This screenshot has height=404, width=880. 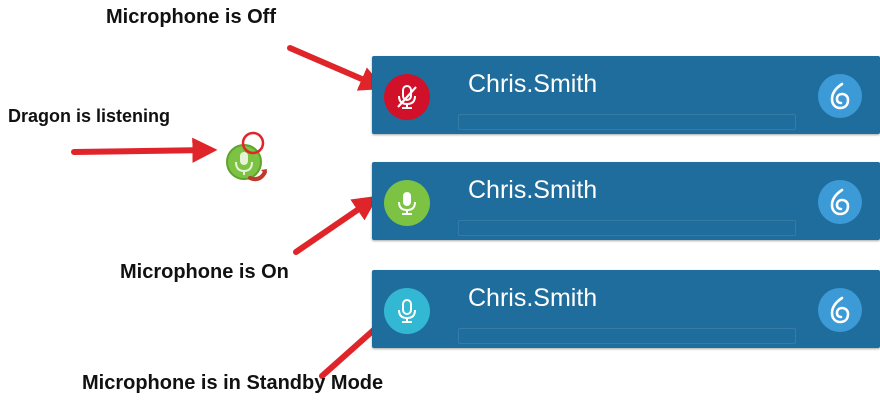 I want to click on arrow-to-mic-on, so click(x=336, y=225).